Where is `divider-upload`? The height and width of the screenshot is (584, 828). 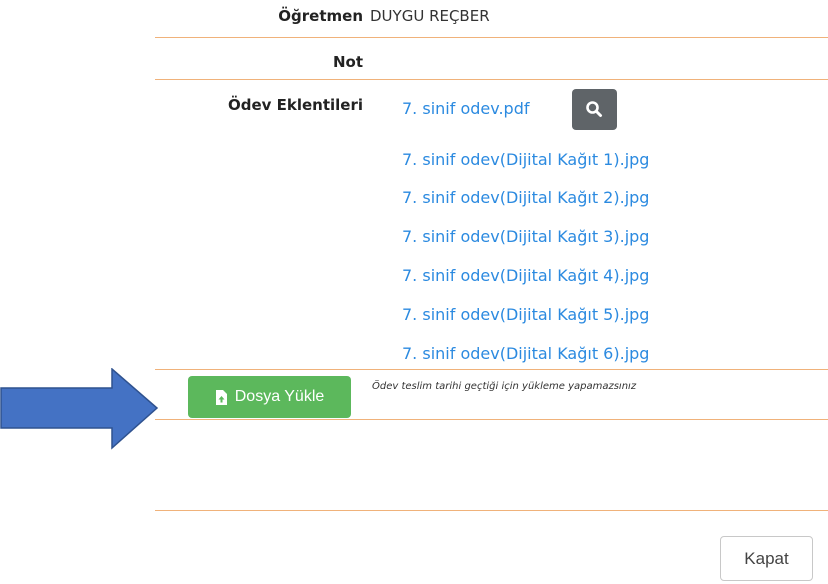
divider-upload is located at coordinates (491, 419).